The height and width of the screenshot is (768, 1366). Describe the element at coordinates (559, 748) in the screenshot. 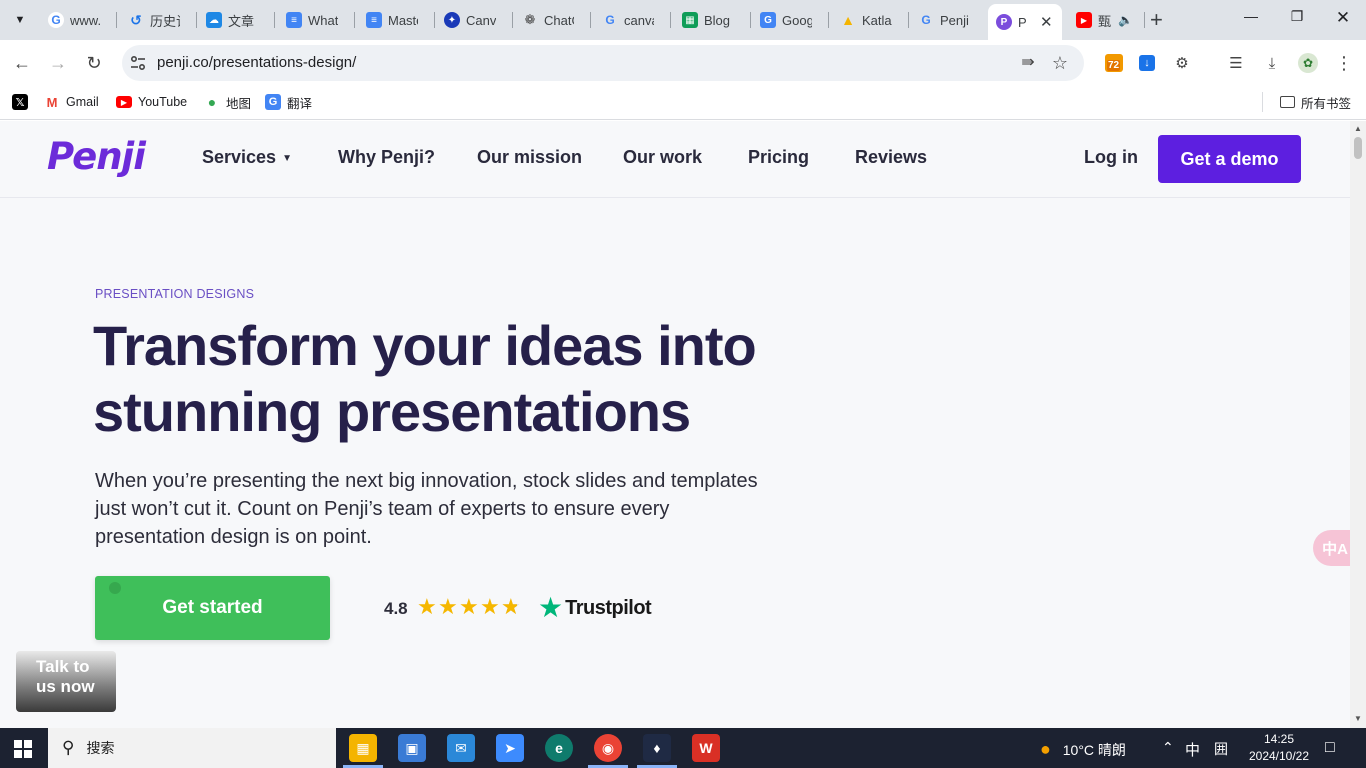

I see `edge-icon: e` at that location.